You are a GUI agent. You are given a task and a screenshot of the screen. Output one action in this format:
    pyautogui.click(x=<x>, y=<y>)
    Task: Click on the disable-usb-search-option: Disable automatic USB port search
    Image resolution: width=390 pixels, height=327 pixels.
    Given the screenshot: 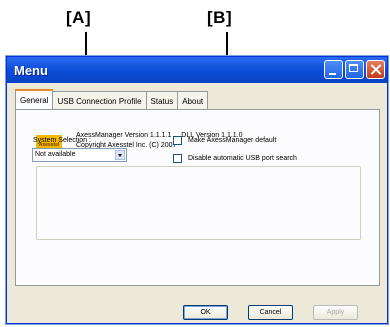 What is the action you would take?
    pyautogui.click(x=235, y=158)
    